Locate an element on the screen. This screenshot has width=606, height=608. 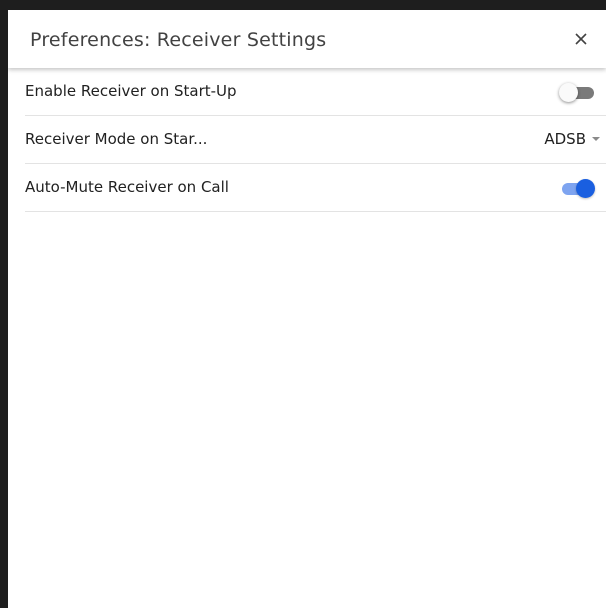
setting-label: Auto-Mute Receiver on Call is located at coordinates (127, 187).